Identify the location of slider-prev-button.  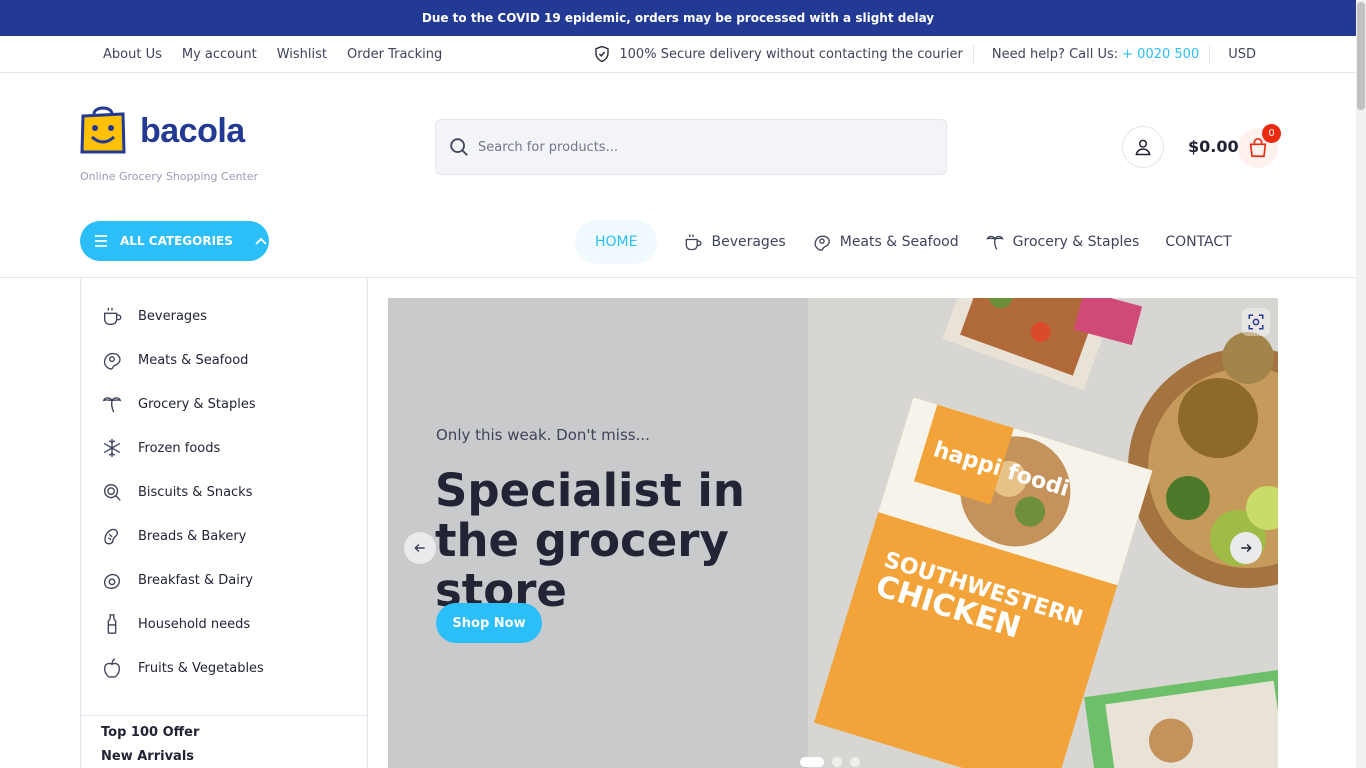
(420, 548).